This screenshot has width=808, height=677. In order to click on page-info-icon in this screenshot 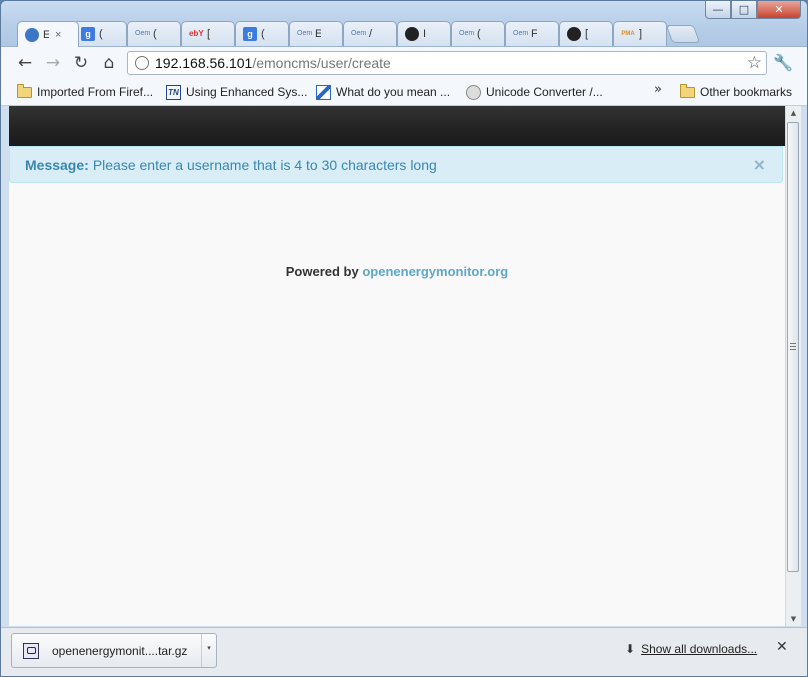, I will do `click(142, 63)`.